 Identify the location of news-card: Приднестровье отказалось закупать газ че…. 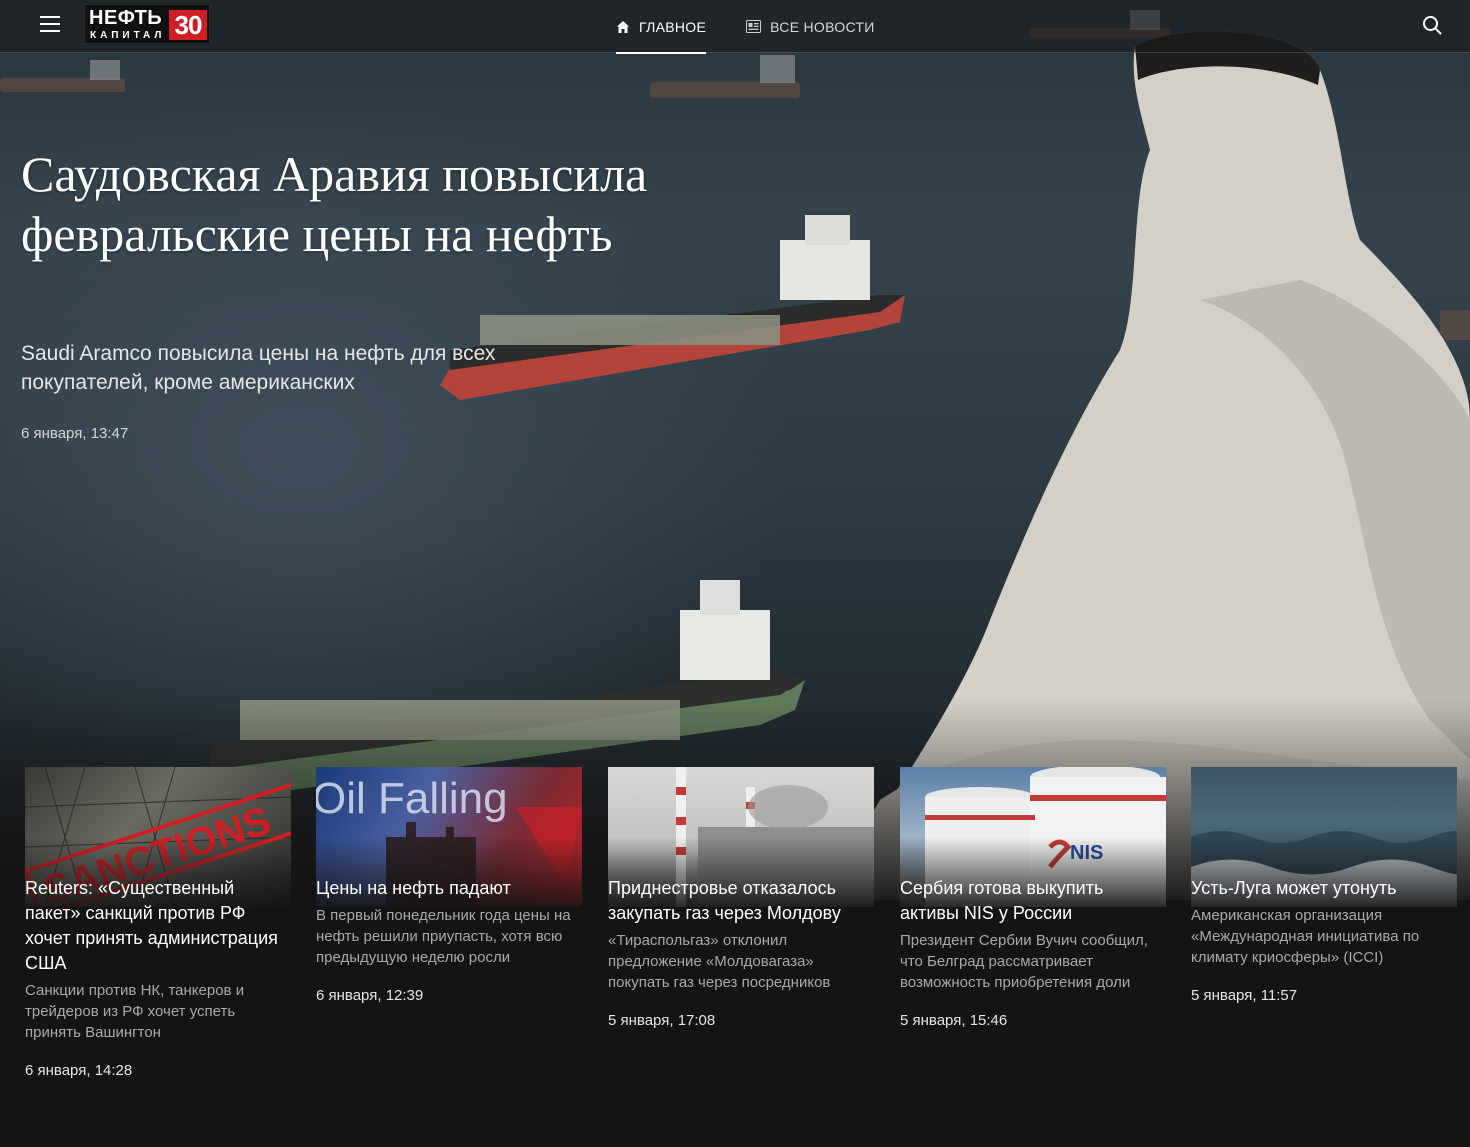
(741, 898).